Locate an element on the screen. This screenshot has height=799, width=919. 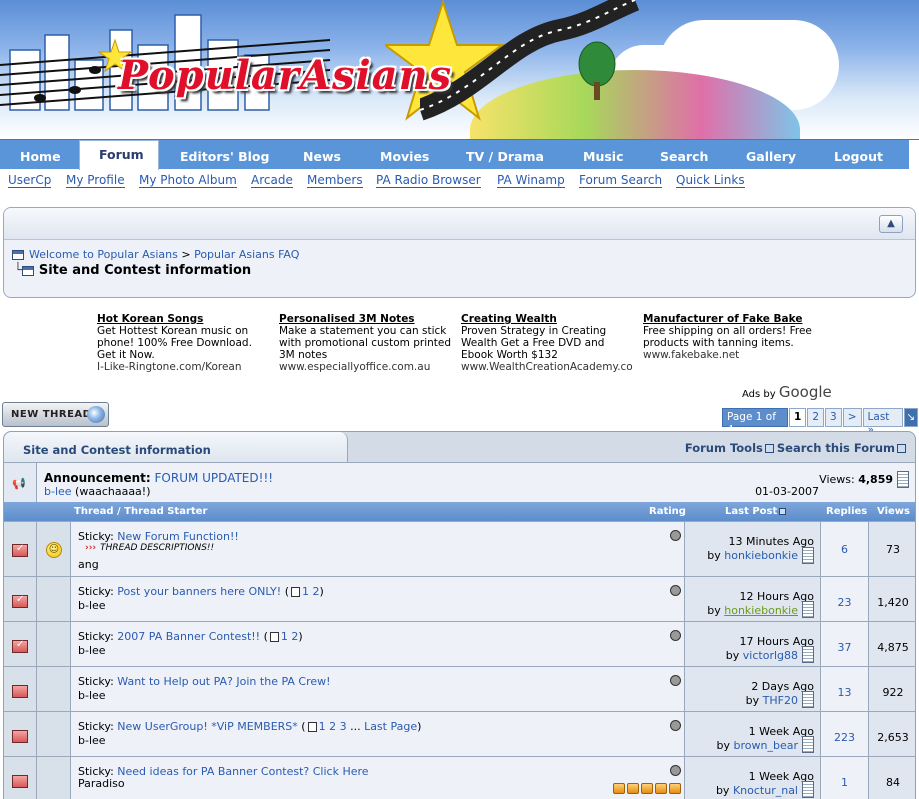
subnav-forum-search: Forum Search is located at coordinates (621, 181).